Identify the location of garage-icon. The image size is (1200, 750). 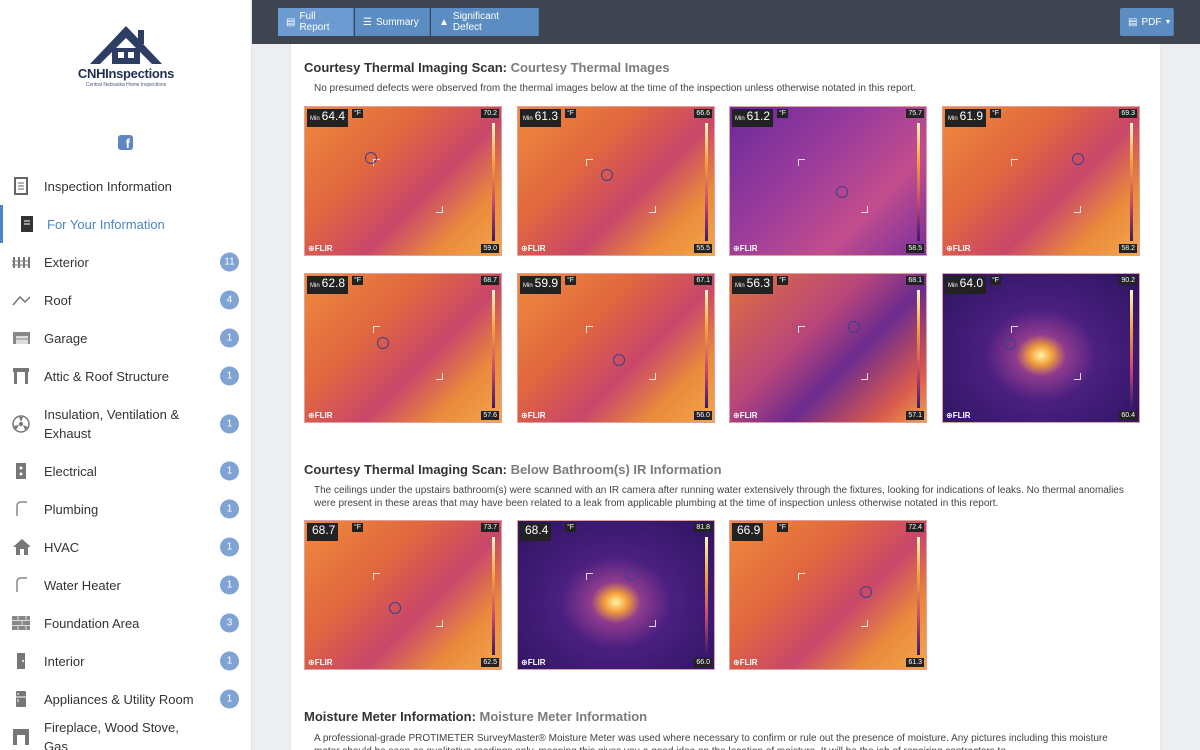
(21, 338).